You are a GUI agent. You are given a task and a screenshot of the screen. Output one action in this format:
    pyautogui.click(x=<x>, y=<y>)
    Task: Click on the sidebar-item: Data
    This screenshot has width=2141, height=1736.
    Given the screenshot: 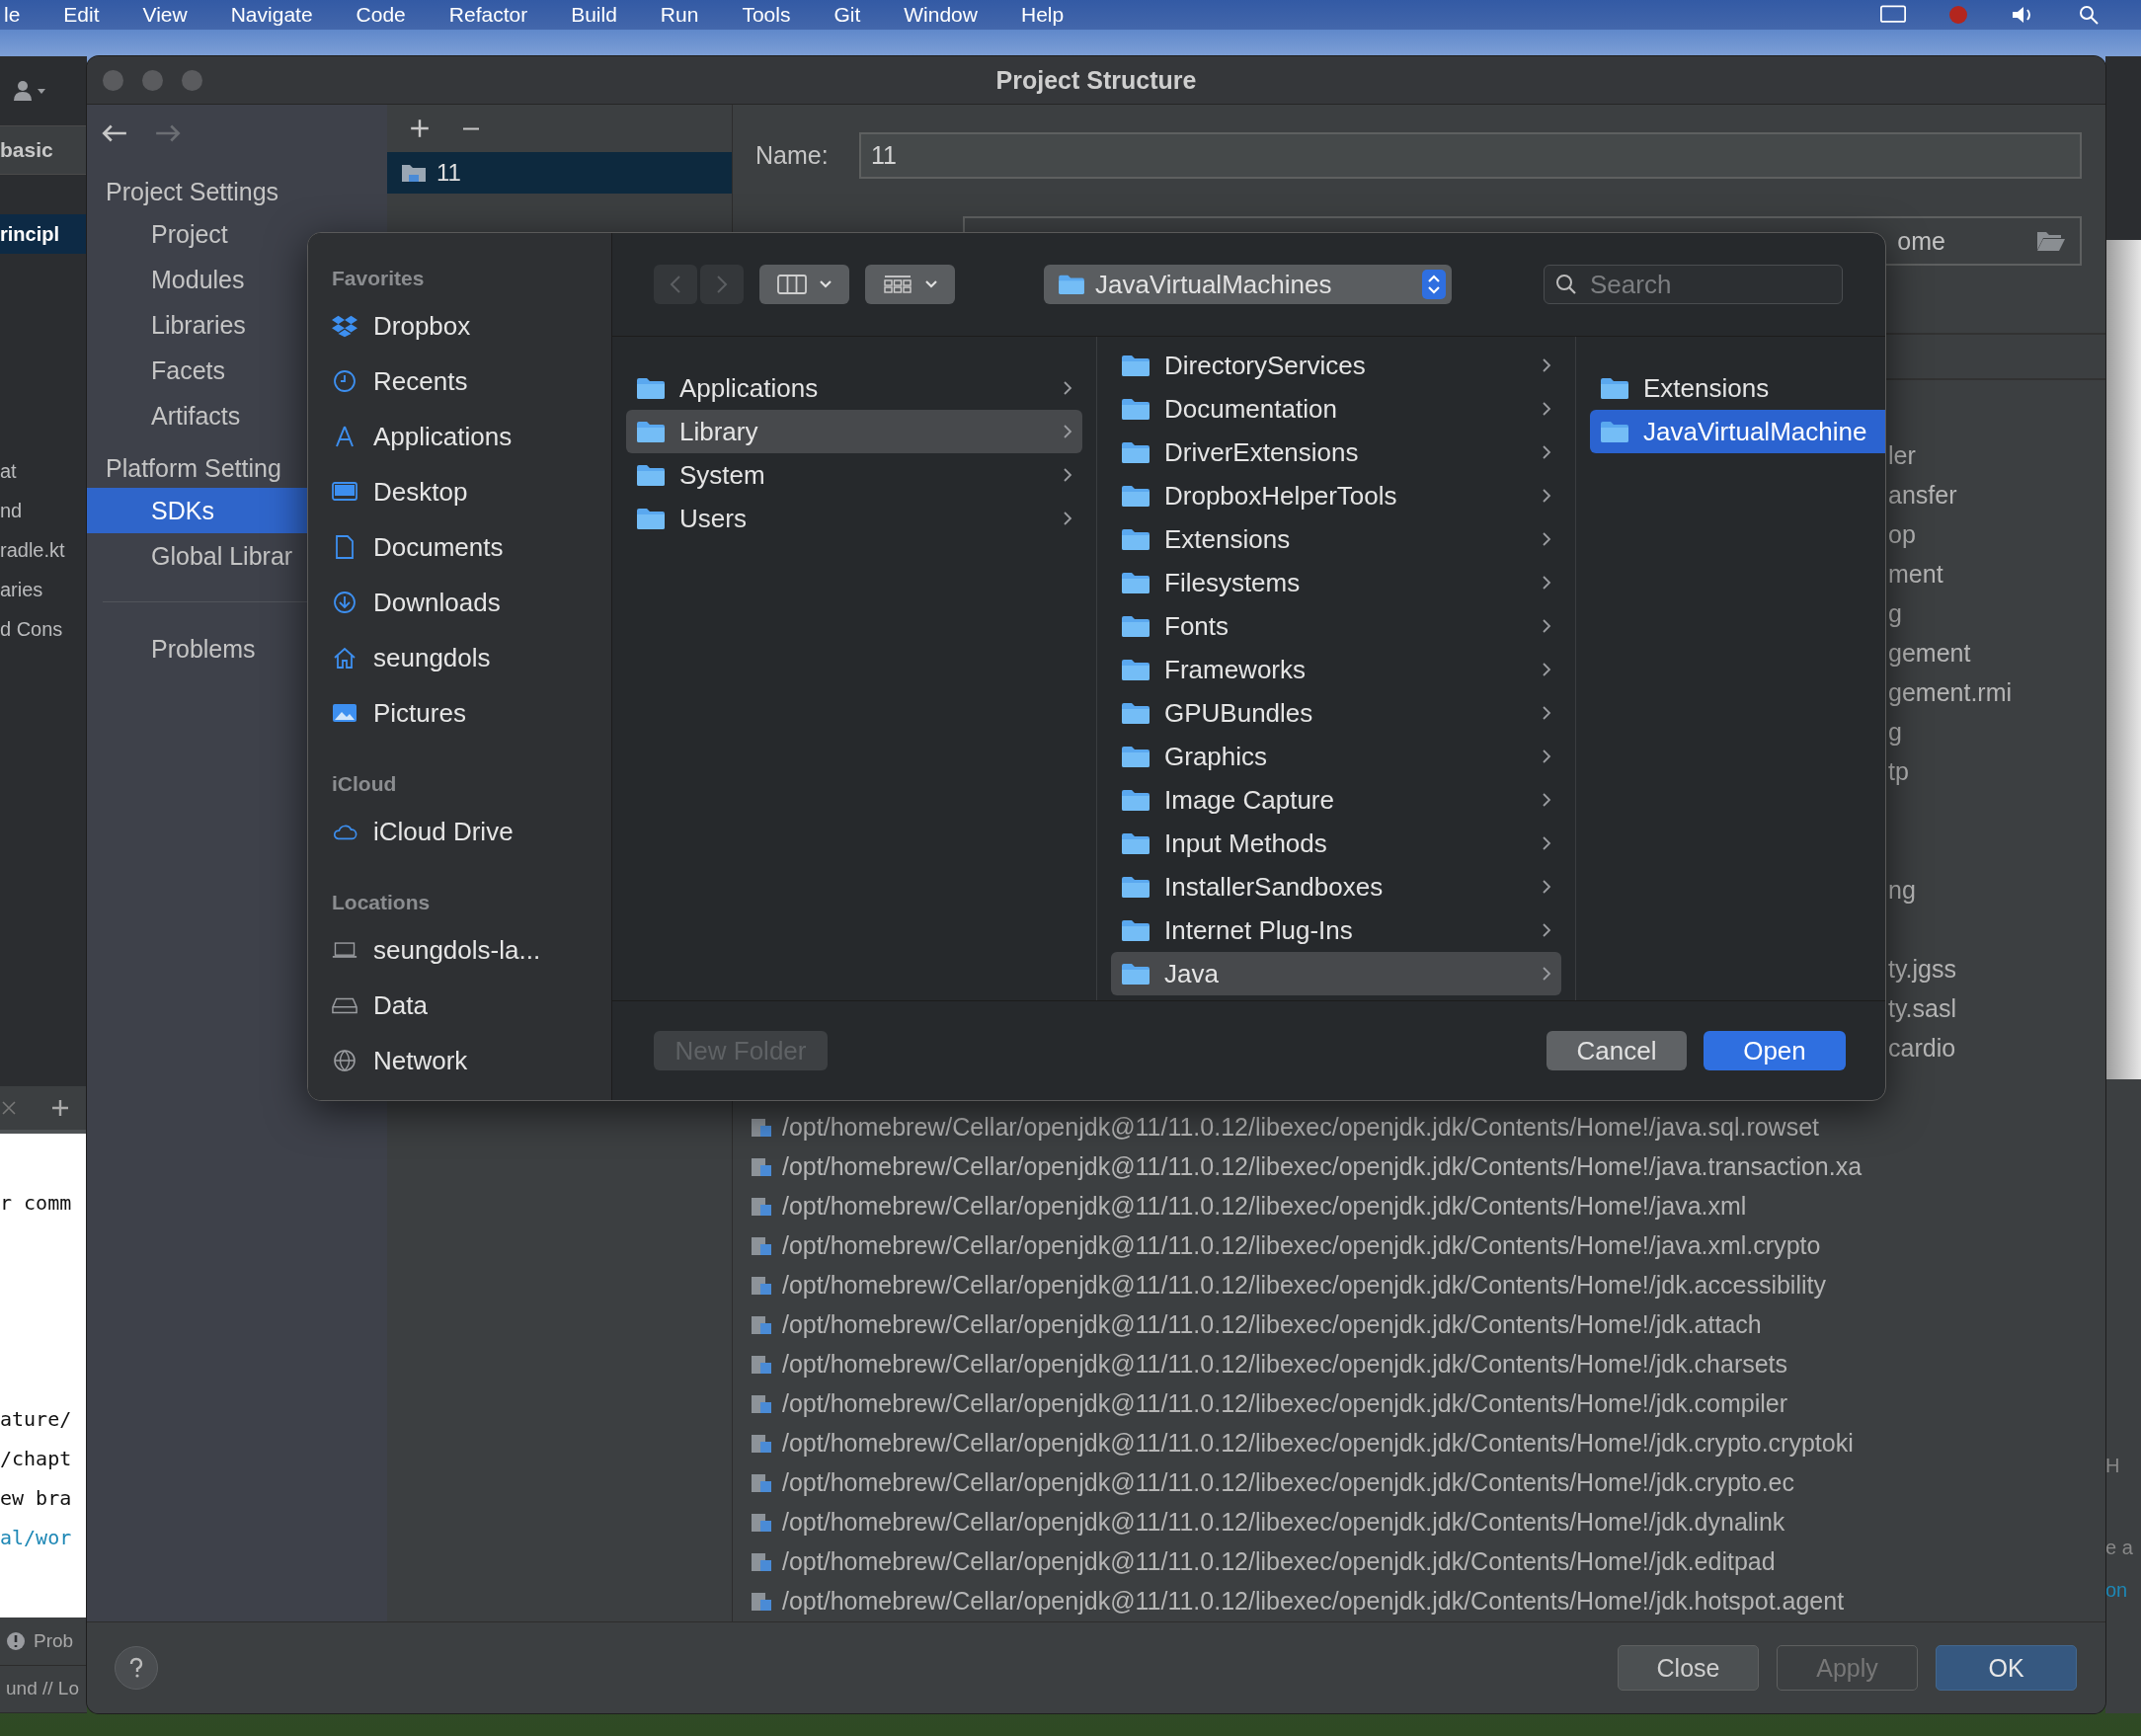 What is the action you would take?
    pyautogui.click(x=459, y=1005)
    